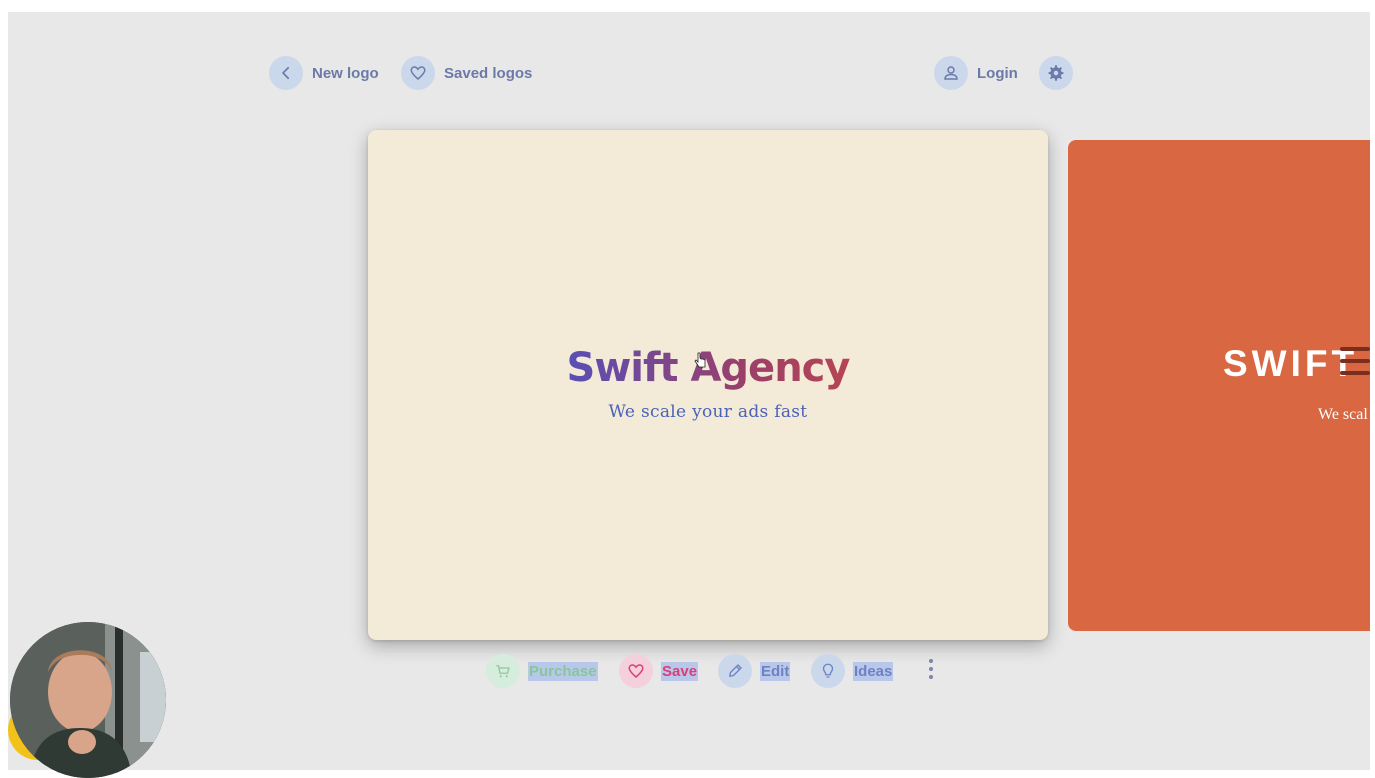 This screenshot has width=1375, height=778. Describe the element at coordinates (503, 671) in the screenshot. I see `cart-icon` at that location.